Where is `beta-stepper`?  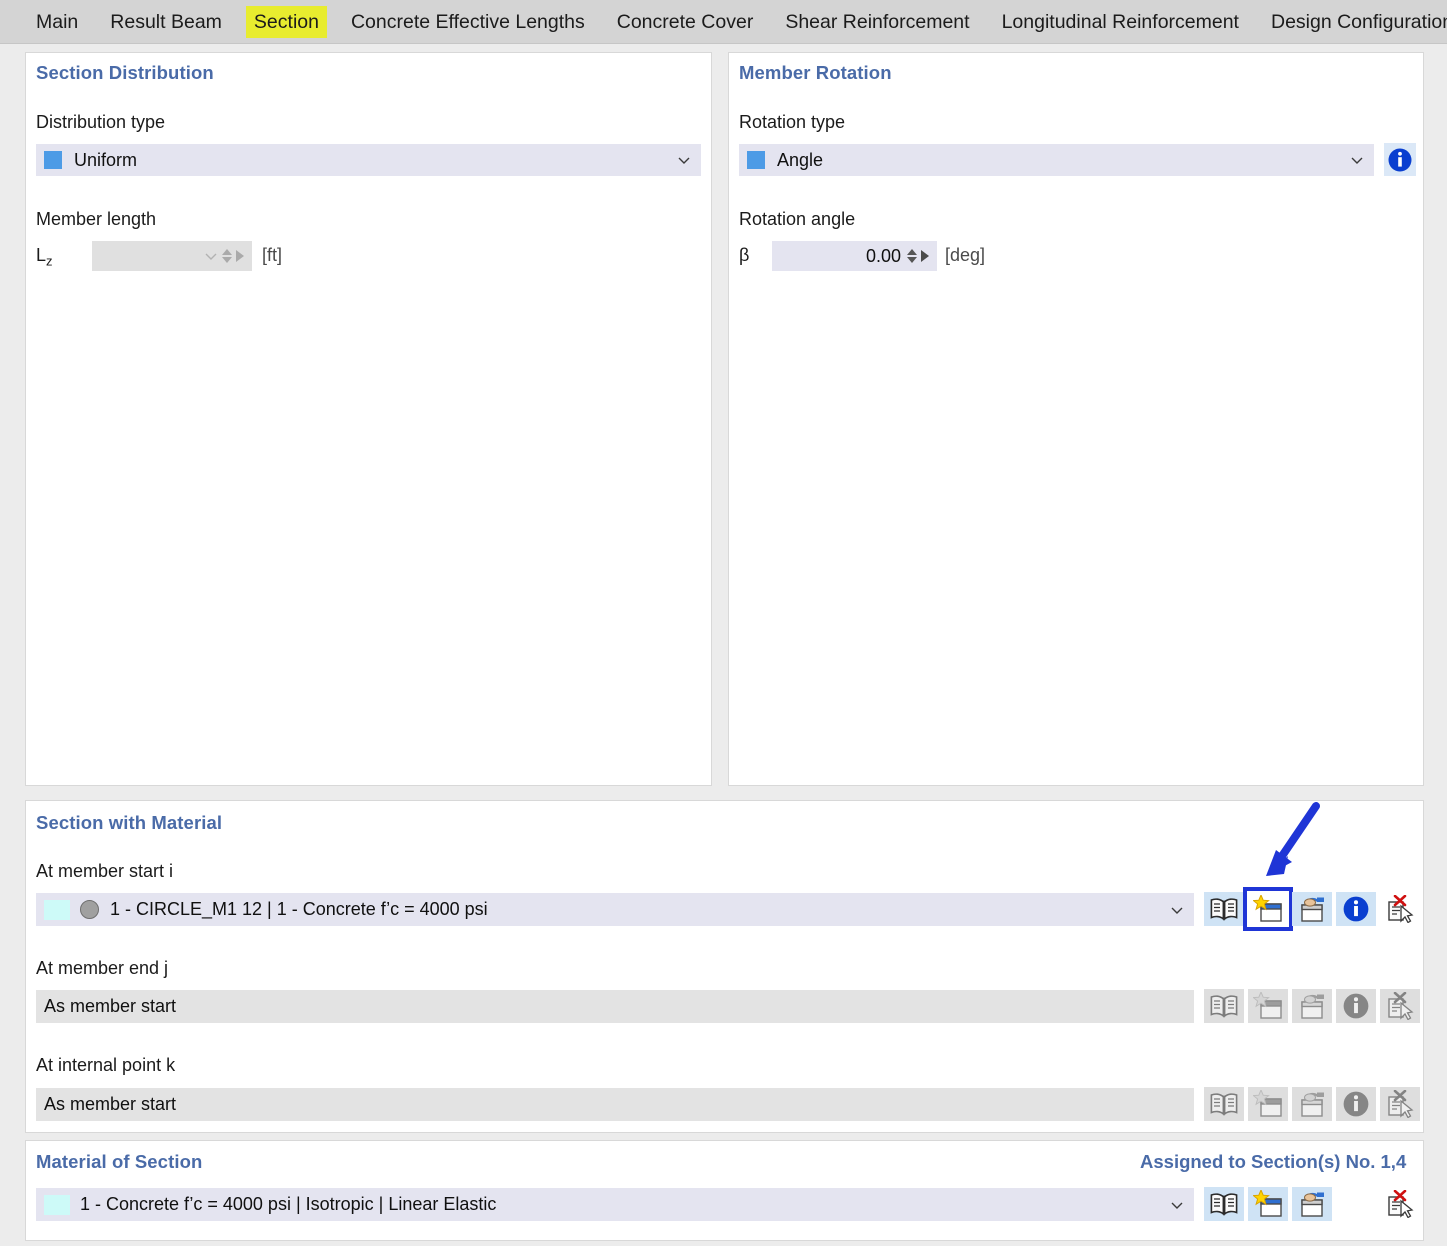
beta-stepper is located at coordinates (912, 256).